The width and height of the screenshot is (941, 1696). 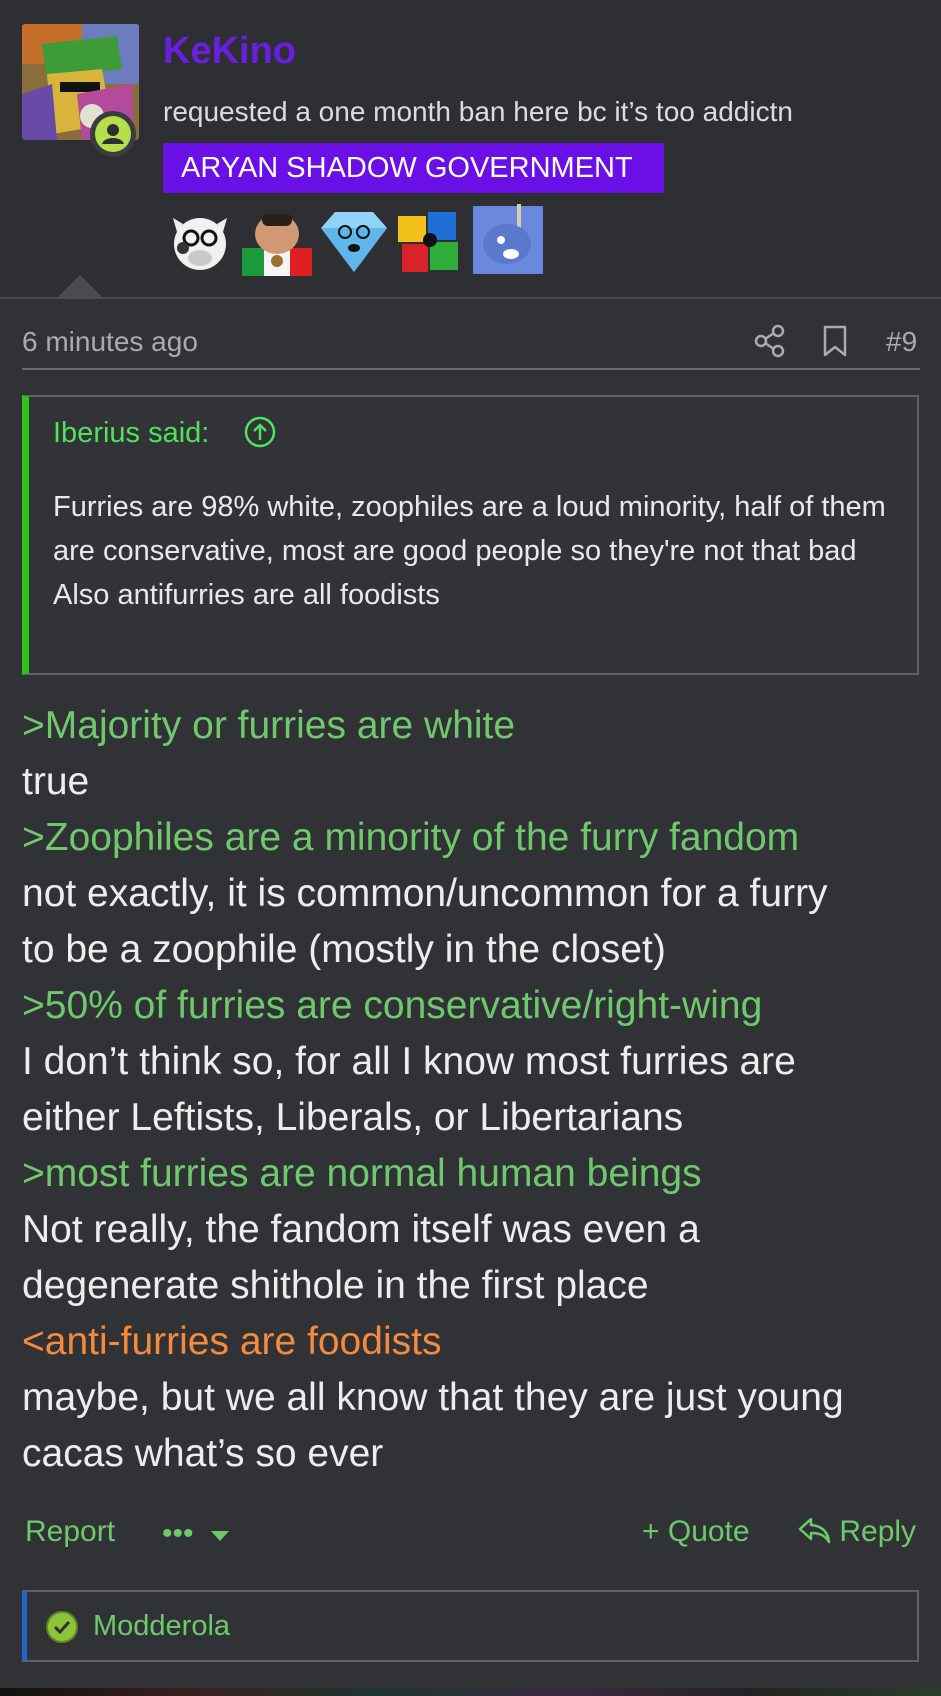 What do you see at coordinates (470, 1626) in the screenshot?
I see `reactions-bar: Modderola` at bounding box center [470, 1626].